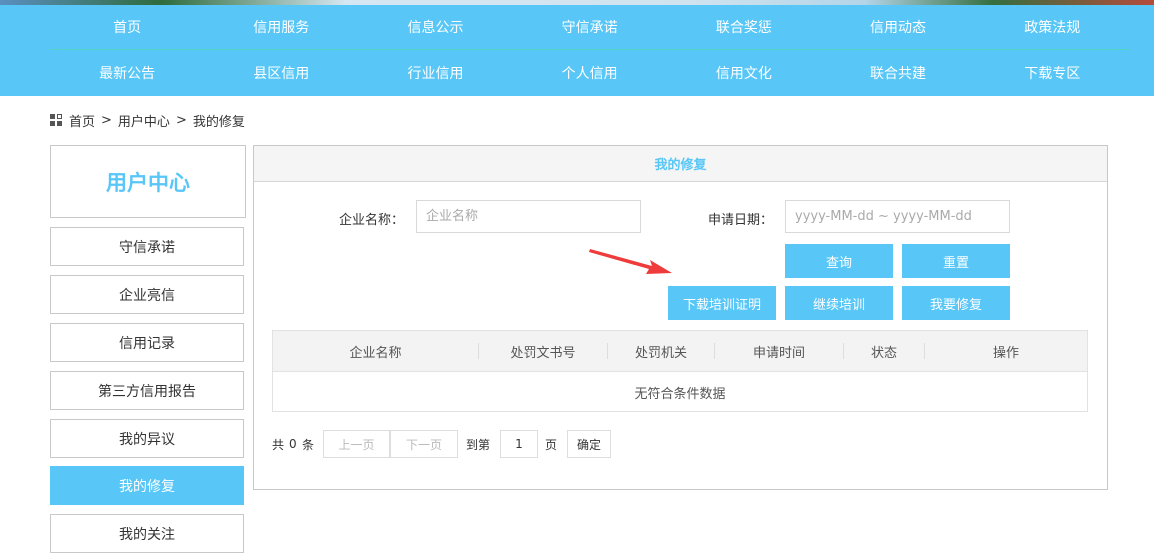 The image size is (1154, 553). Describe the element at coordinates (778, 353) in the screenshot. I see `column-header-apply-time: 申请时间` at that location.